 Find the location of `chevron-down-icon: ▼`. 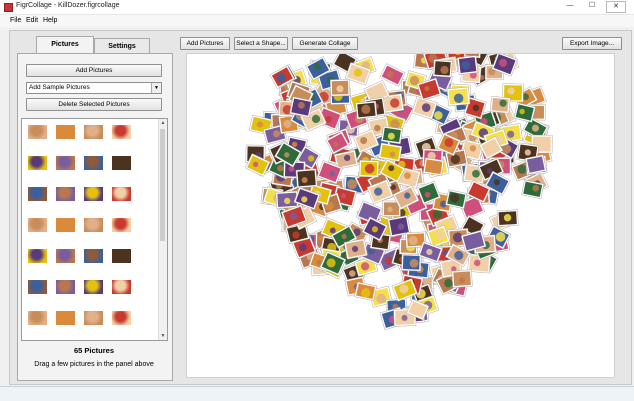

chevron-down-icon: ▼ is located at coordinates (156, 88).